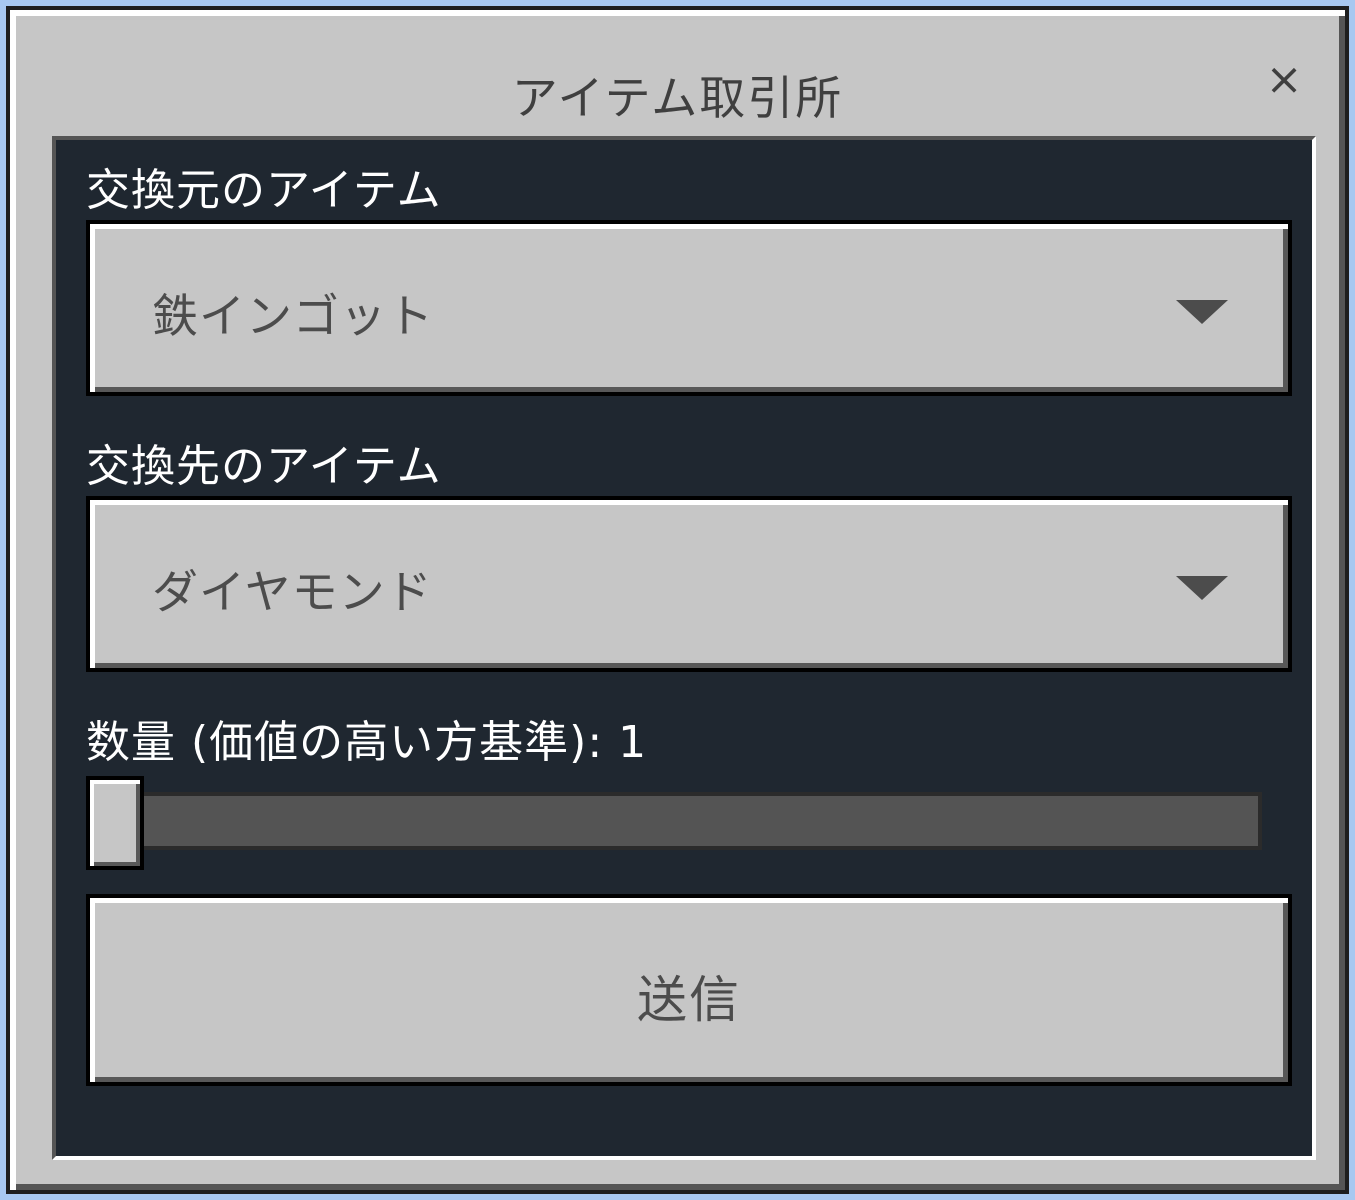 Image resolution: width=1355 pixels, height=1200 pixels. I want to click on close-icon: ×, so click(1284, 80).